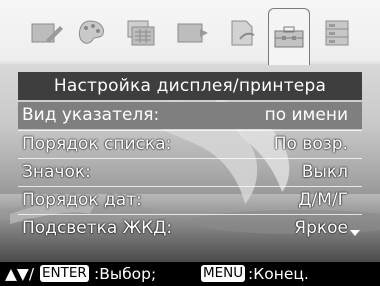 The width and height of the screenshot is (380, 286). I want to click on up-down-arrows-icon: ▲▼/, so click(20, 274).